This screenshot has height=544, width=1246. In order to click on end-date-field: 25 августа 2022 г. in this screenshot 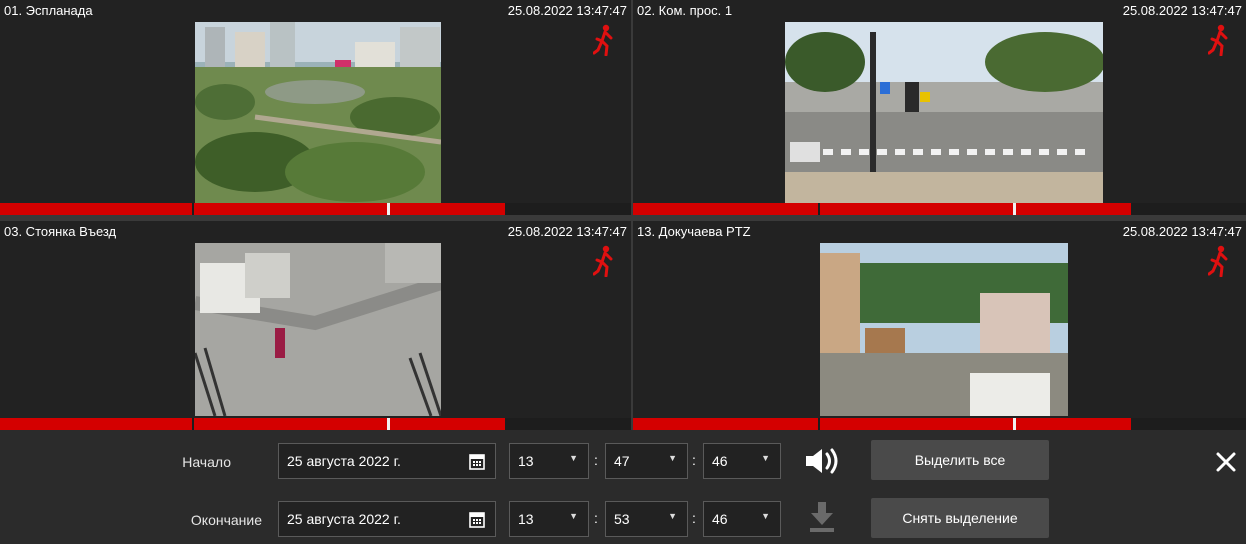, I will do `click(387, 519)`.